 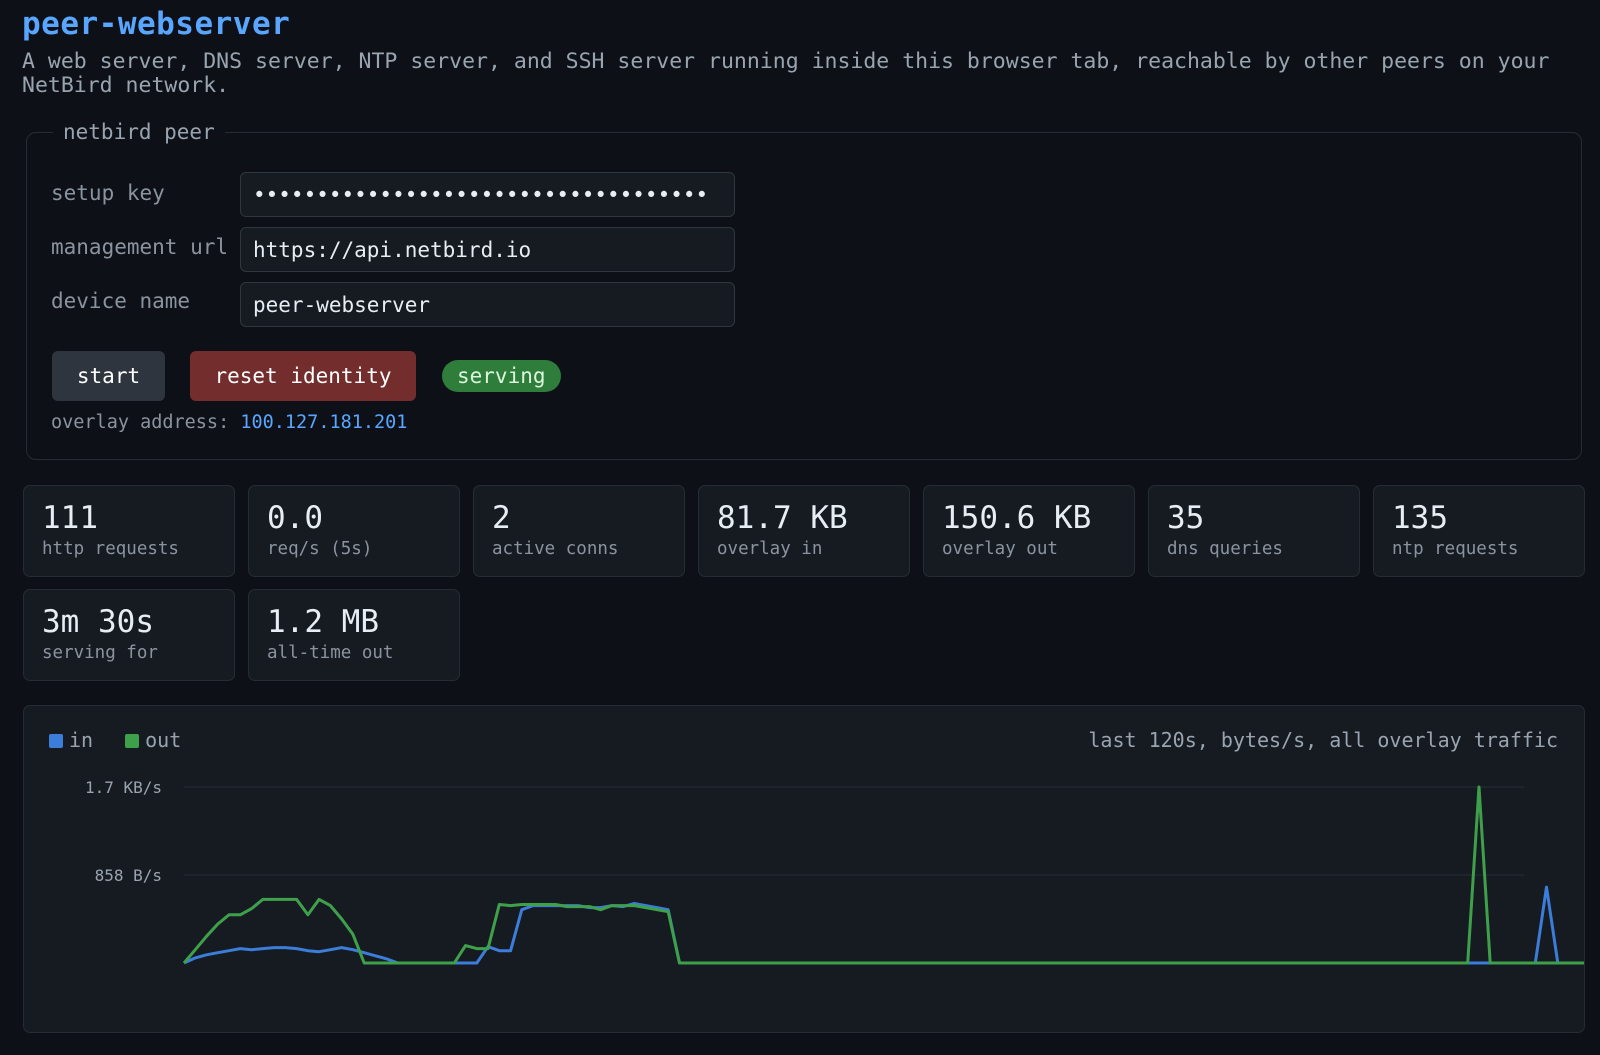 I want to click on management-url-label: management url, so click(x=140, y=247).